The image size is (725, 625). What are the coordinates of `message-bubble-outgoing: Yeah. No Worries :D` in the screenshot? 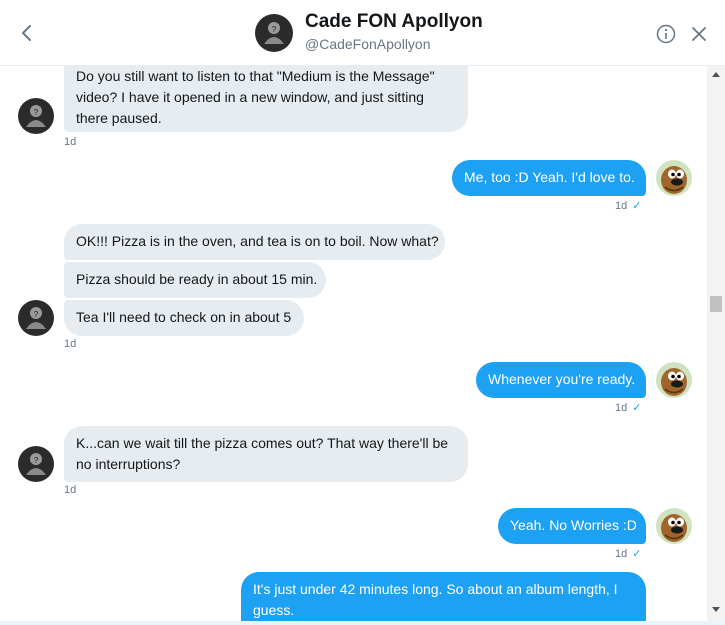 It's located at (572, 526).